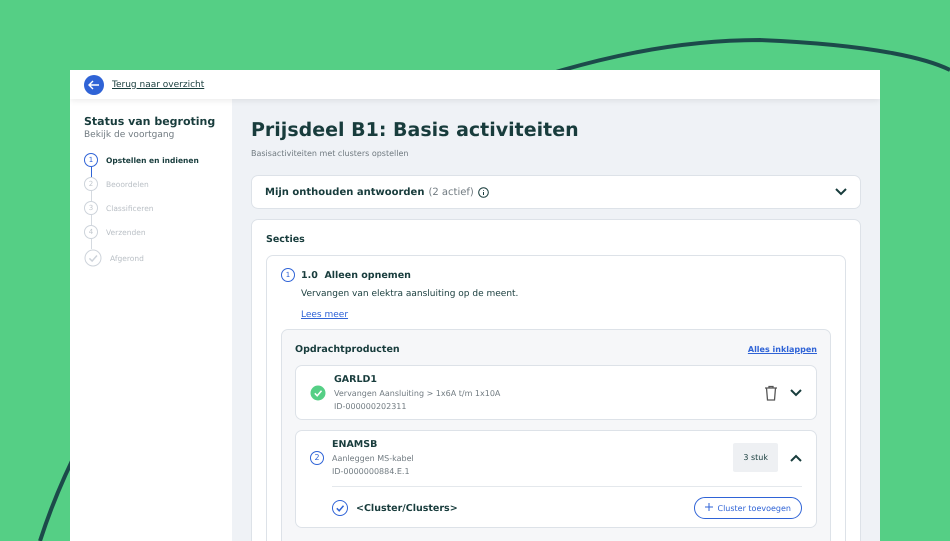 The height and width of the screenshot is (541, 950). What do you see at coordinates (355, 444) in the screenshot?
I see `product-code: ENAMSB` at bounding box center [355, 444].